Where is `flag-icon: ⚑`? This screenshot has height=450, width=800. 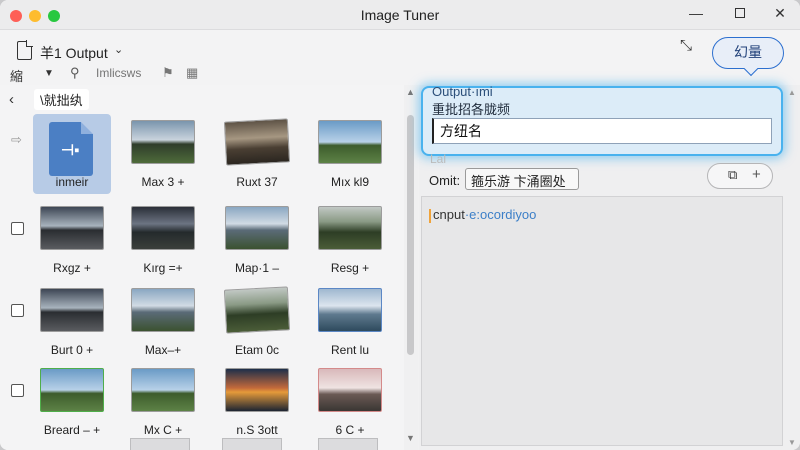 flag-icon: ⚑ is located at coordinates (168, 73).